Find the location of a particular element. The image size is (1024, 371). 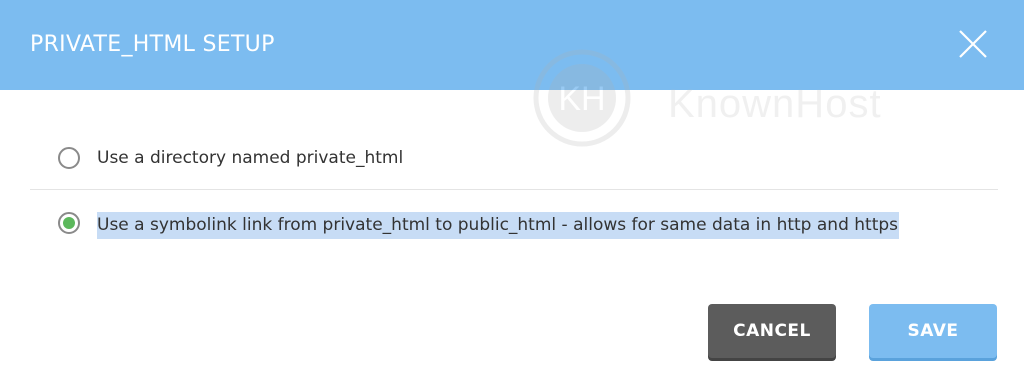

close-icon is located at coordinates (973, 44).